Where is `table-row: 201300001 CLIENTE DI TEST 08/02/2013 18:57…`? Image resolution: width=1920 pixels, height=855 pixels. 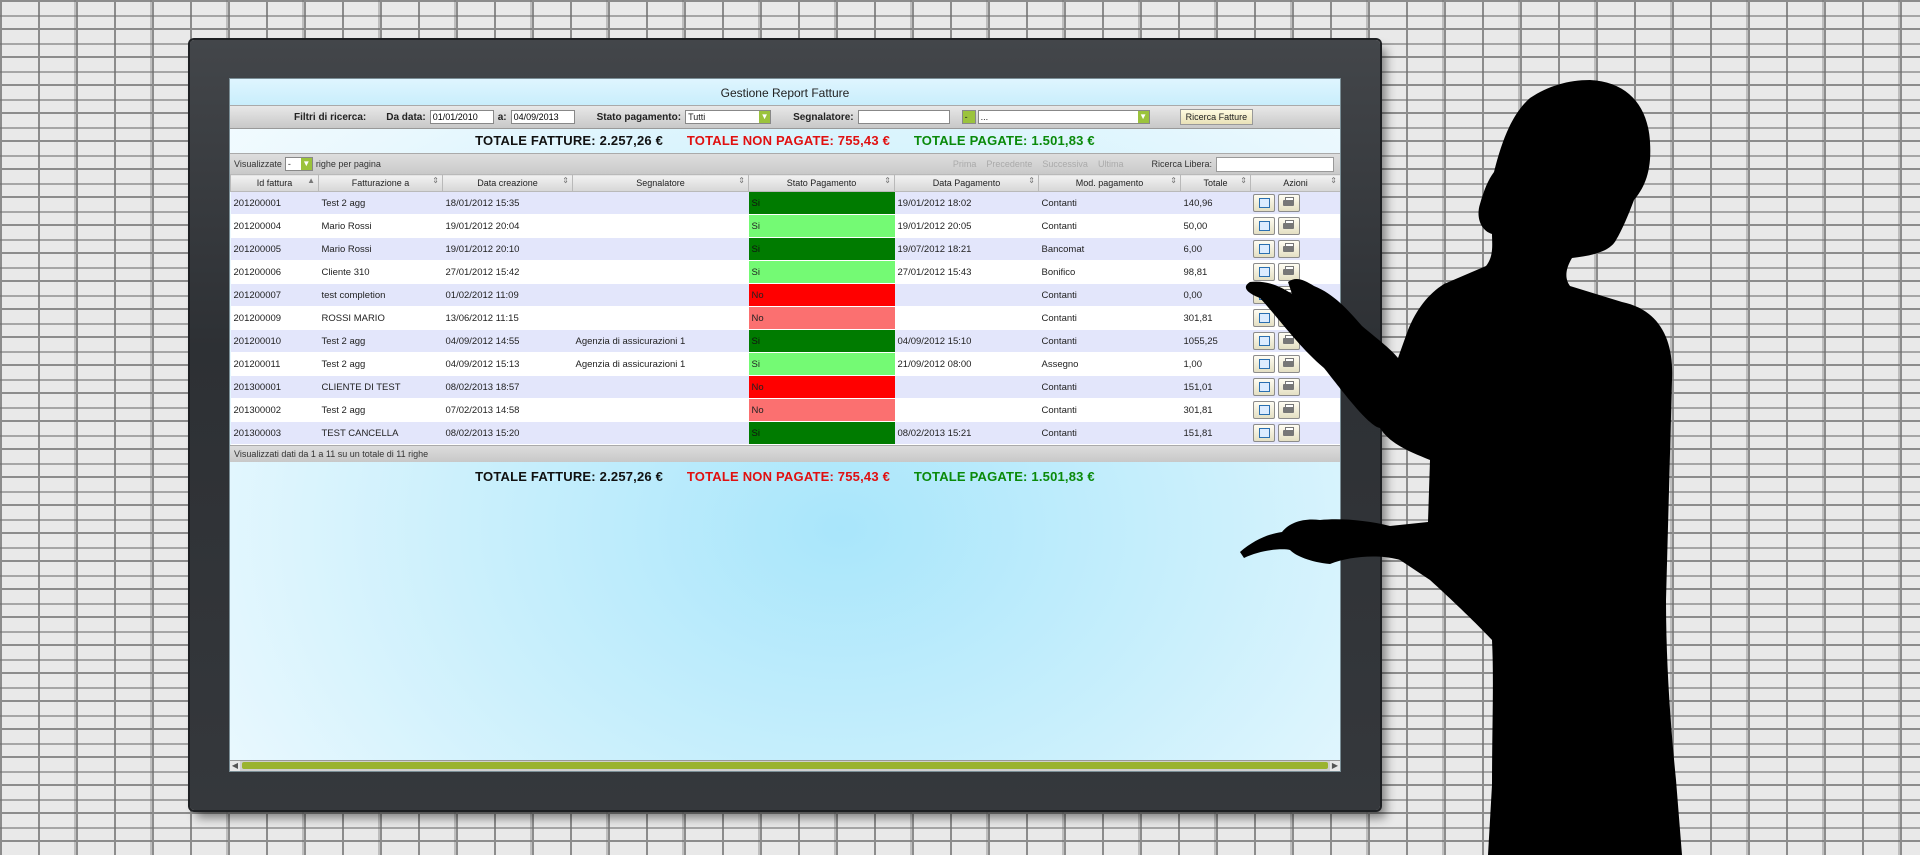
table-row: 201300001 CLIENTE DI TEST 08/02/2013 18:57… is located at coordinates (785, 387).